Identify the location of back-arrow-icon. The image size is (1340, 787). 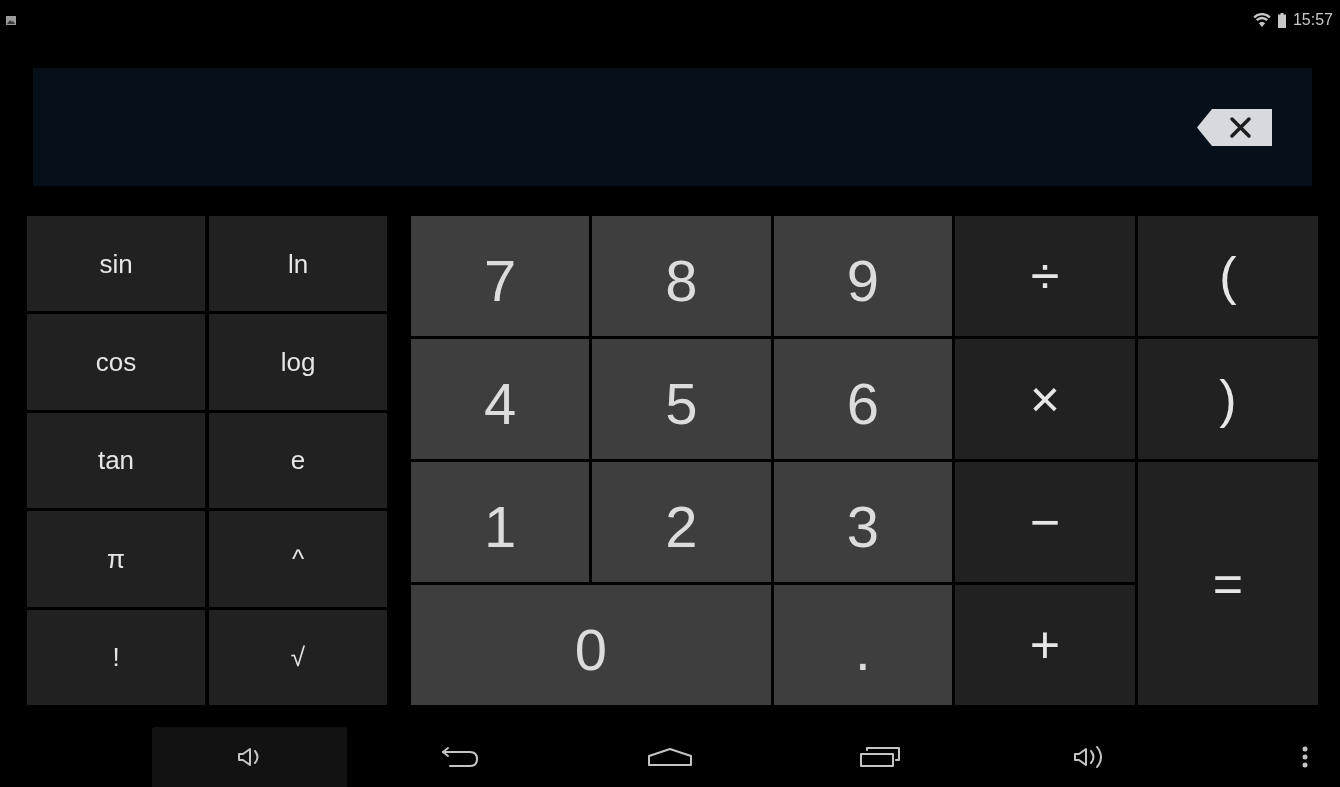
(459, 757).